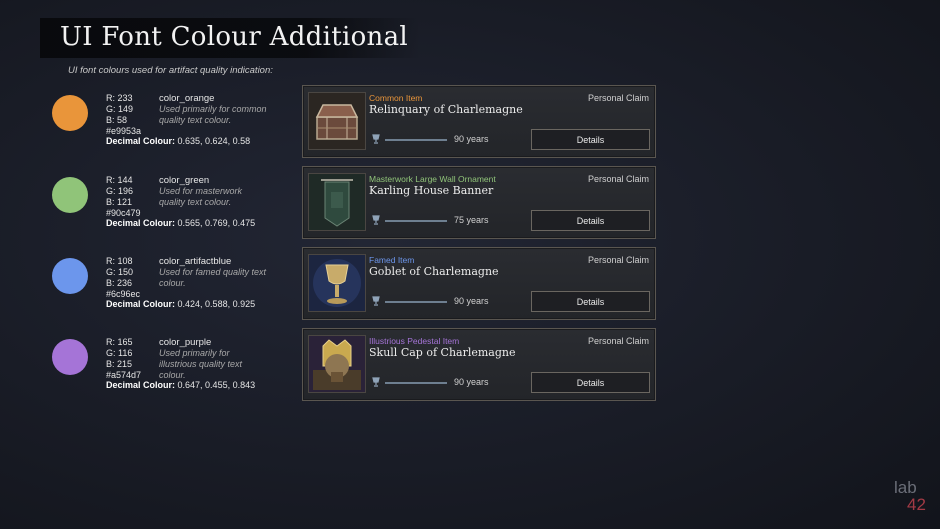  What do you see at coordinates (446, 109) in the screenshot?
I see `item-name: Relinquary of Charlemagne` at bounding box center [446, 109].